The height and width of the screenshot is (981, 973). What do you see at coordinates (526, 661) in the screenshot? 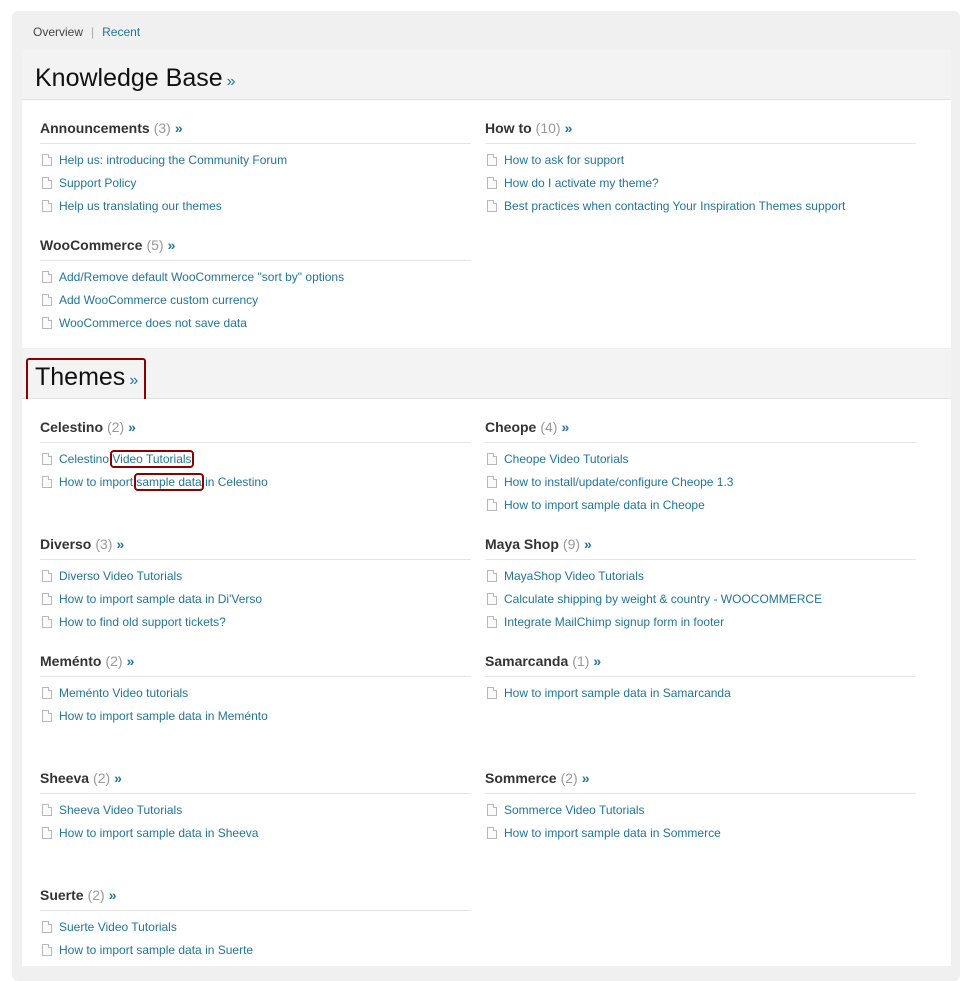
I see `category-name: Samarcanda` at bounding box center [526, 661].